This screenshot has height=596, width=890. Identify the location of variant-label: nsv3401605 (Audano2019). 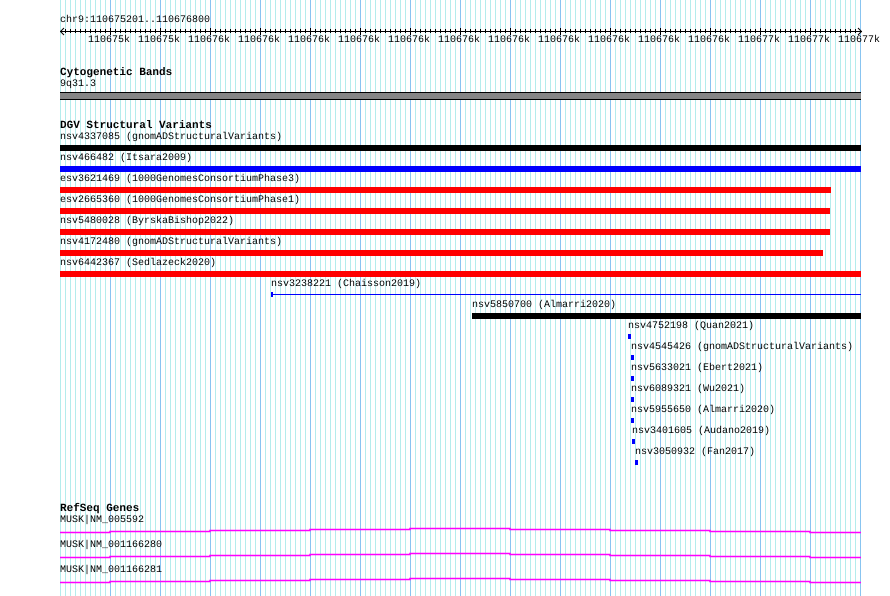
(701, 431).